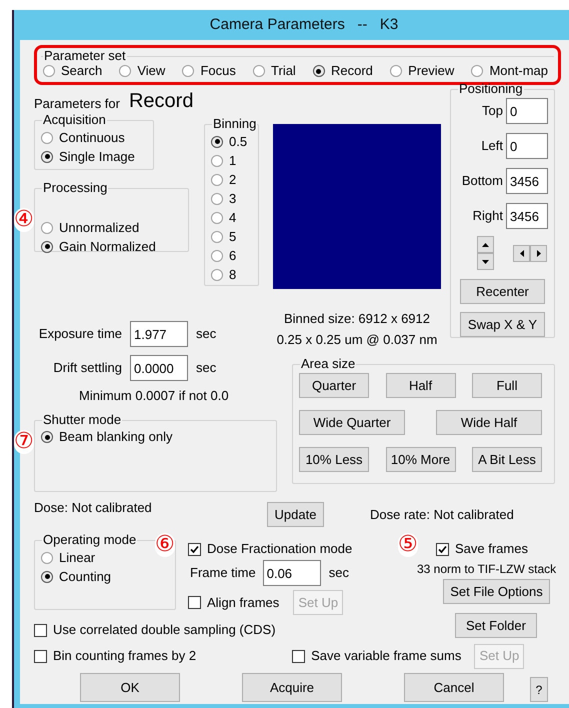  Describe the element at coordinates (295, 514) in the screenshot. I see `button: Update` at that location.